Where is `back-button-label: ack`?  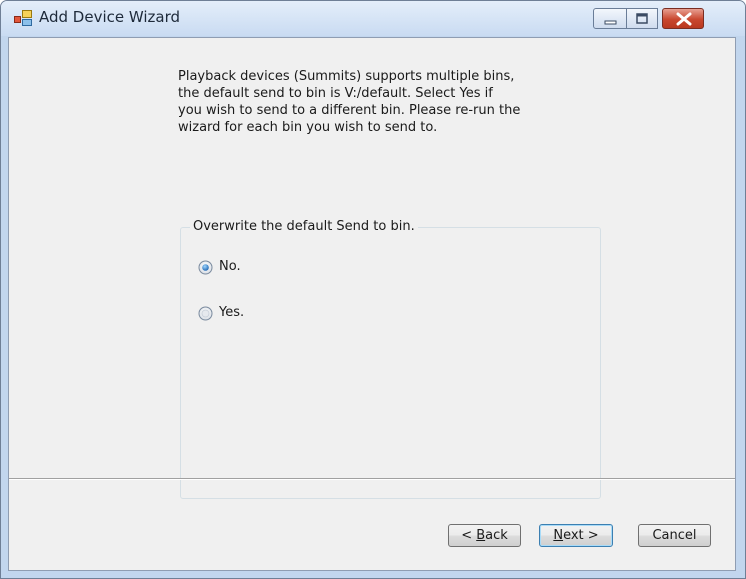 back-button-label: ack is located at coordinates (496, 535).